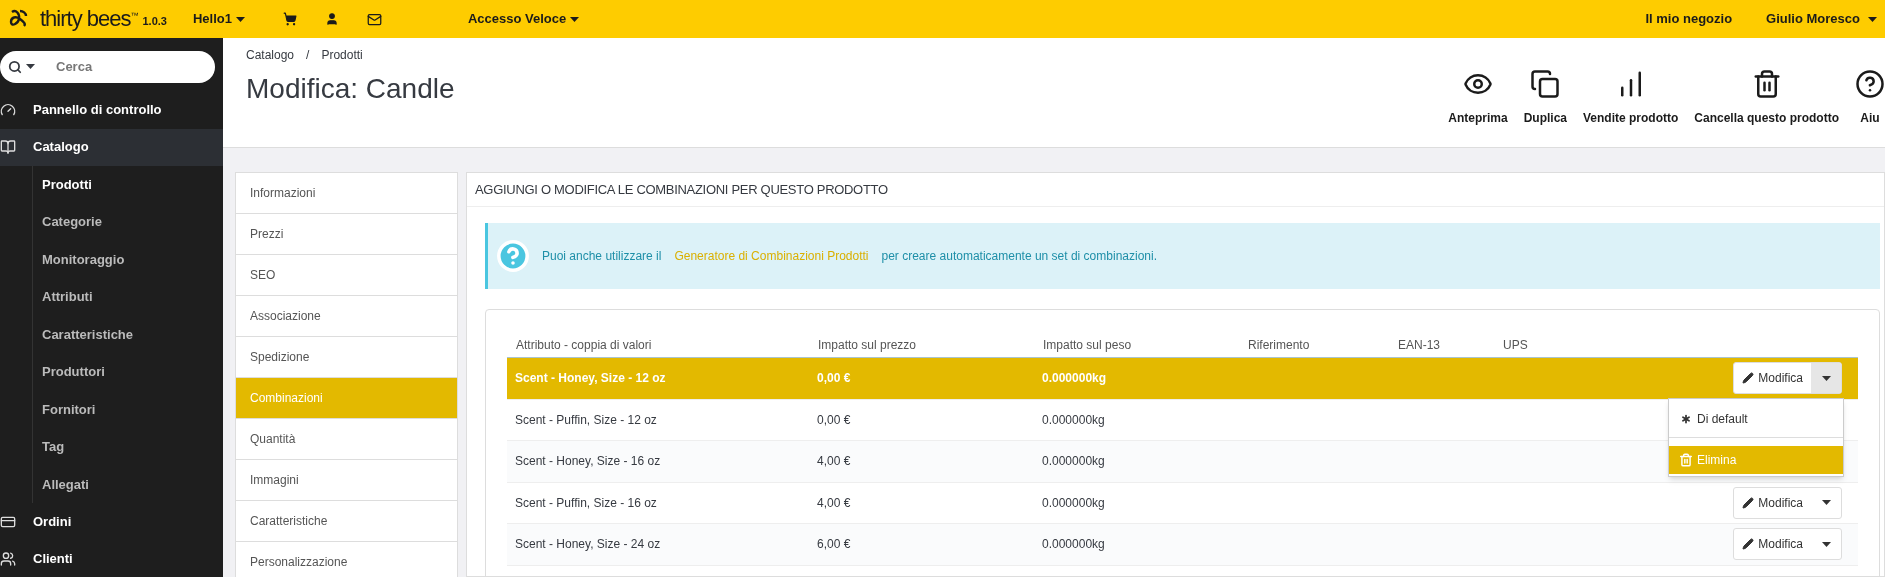 Image resolution: width=1885 pixels, height=577 pixels. Describe the element at coordinates (346, 480) in the screenshot. I see `product-tab: Immagini` at that location.